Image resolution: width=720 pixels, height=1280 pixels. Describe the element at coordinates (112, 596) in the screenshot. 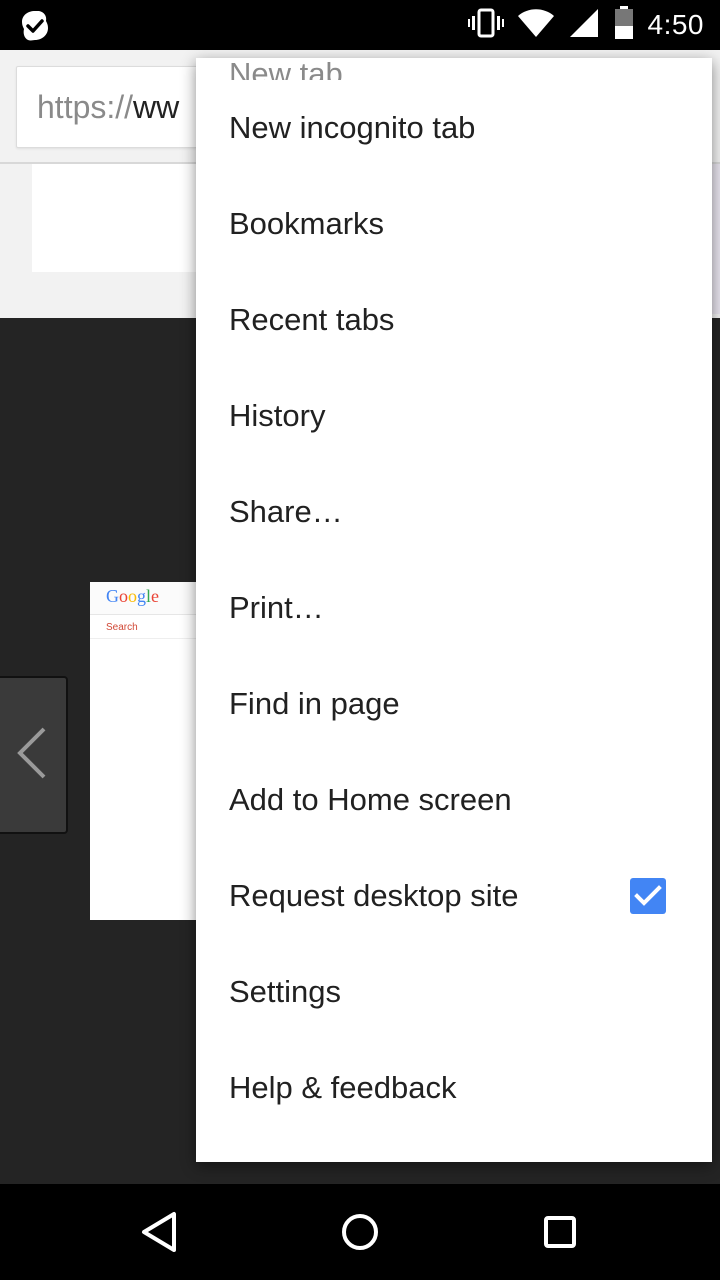

I see `logo-letter: G` at that location.